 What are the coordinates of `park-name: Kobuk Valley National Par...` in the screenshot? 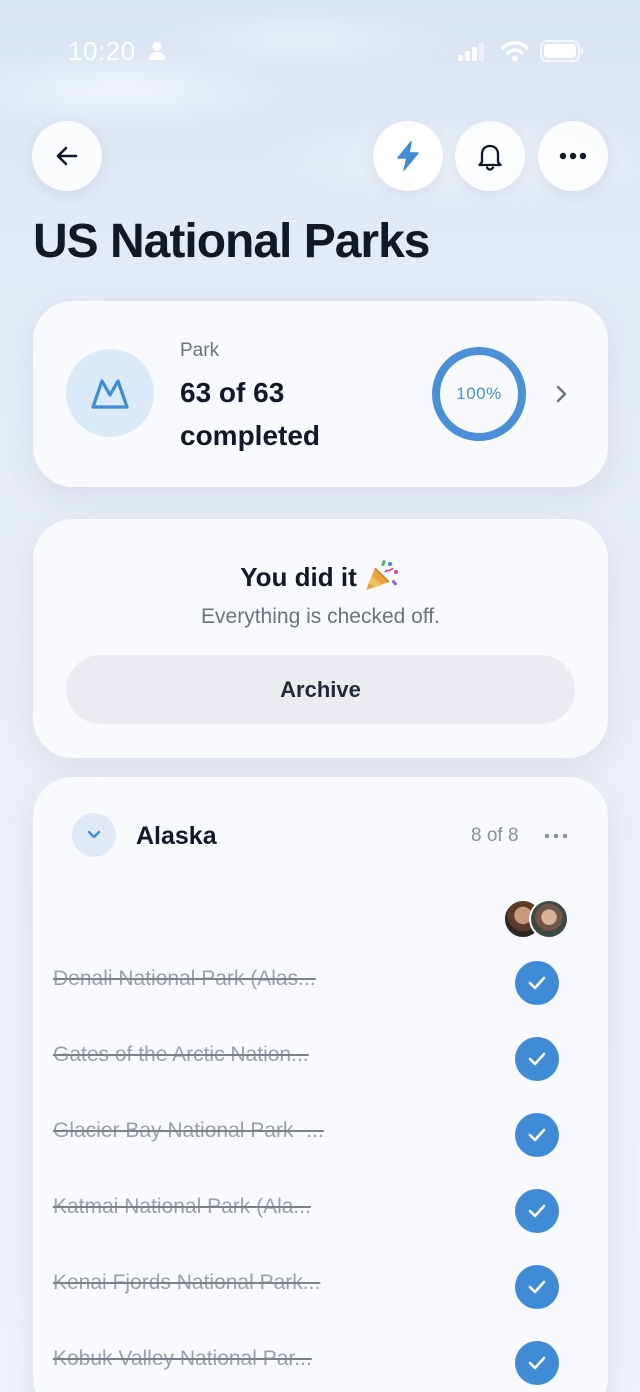 It's located at (182, 1358).